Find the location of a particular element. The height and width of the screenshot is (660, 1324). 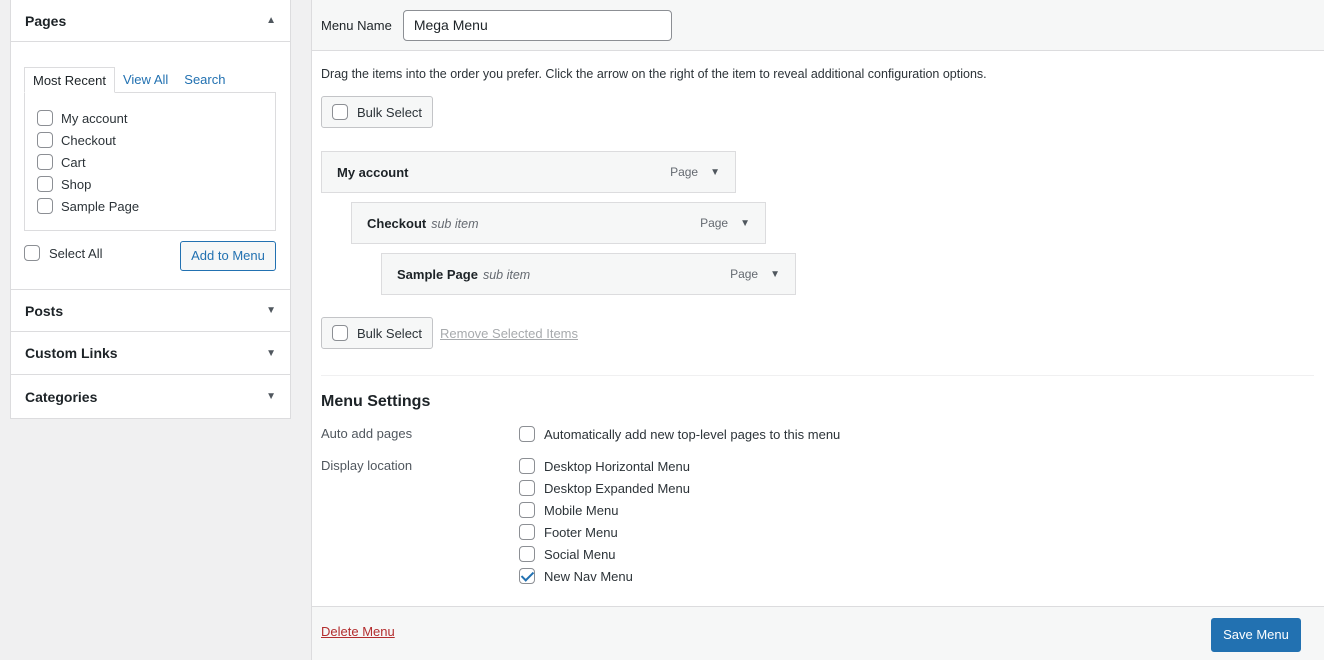

location-footer-menu: Footer Menu is located at coordinates (568, 532).